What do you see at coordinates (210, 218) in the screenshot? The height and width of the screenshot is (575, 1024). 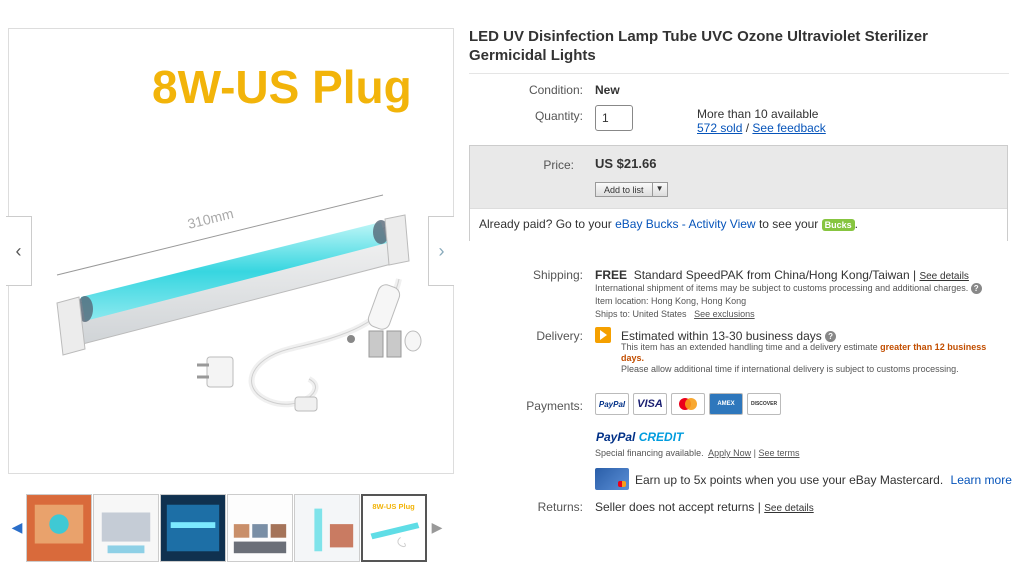 I see `dimension-label: 310mm` at bounding box center [210, 218].